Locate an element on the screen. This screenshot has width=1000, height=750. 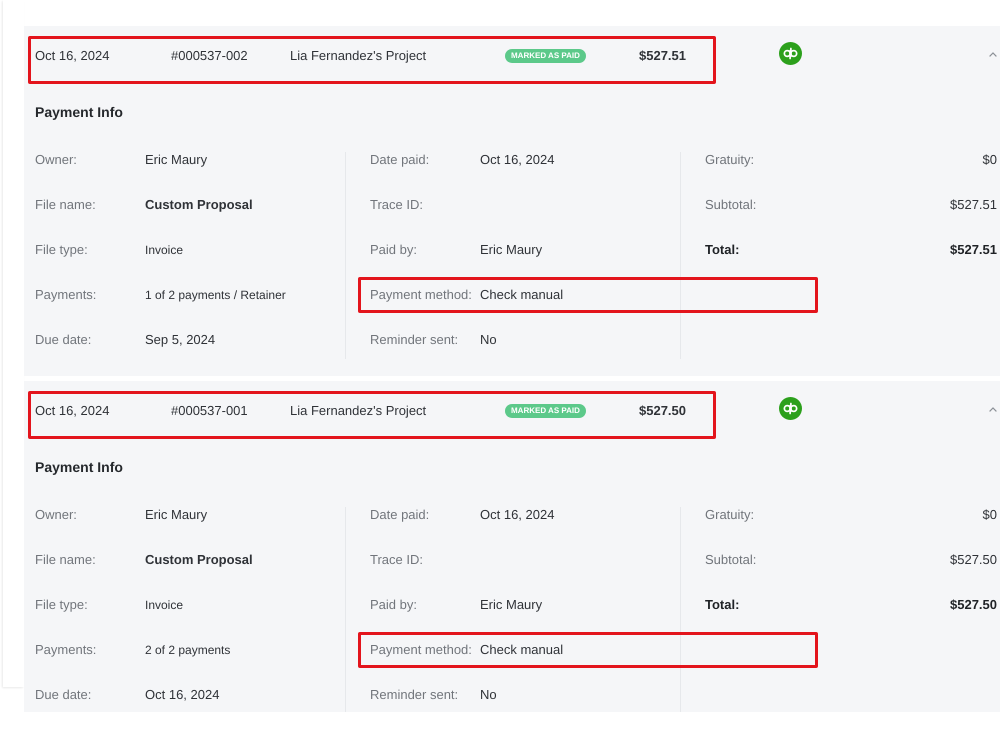
field-value: 1 of 2 payments / Retainer is located at coordinates (215, 294).